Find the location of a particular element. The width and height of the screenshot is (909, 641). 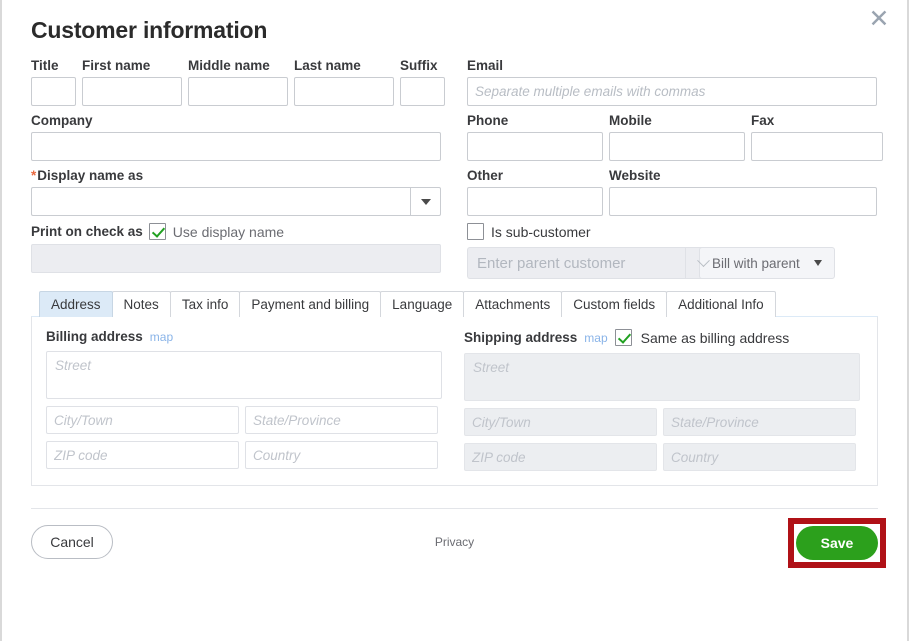

parent-customer-row: Bill with parent is located at coordinates (672, 263).